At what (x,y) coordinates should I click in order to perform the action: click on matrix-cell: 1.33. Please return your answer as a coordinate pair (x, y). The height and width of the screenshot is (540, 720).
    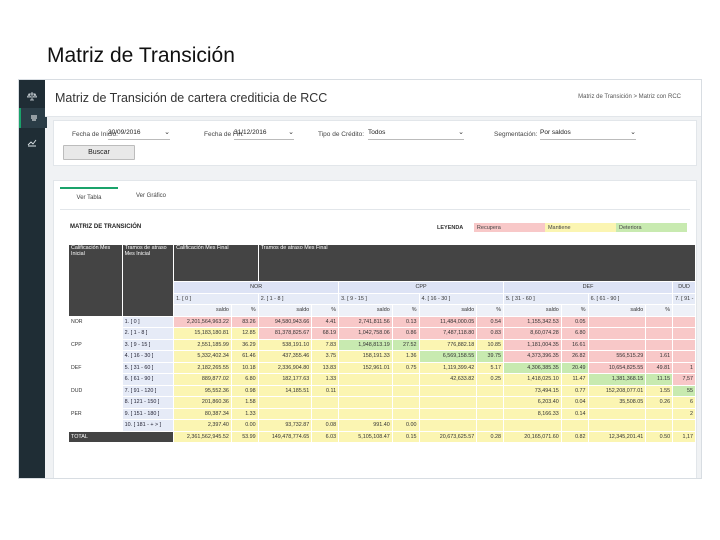
    Looking at the image, I should click on (244, 413).